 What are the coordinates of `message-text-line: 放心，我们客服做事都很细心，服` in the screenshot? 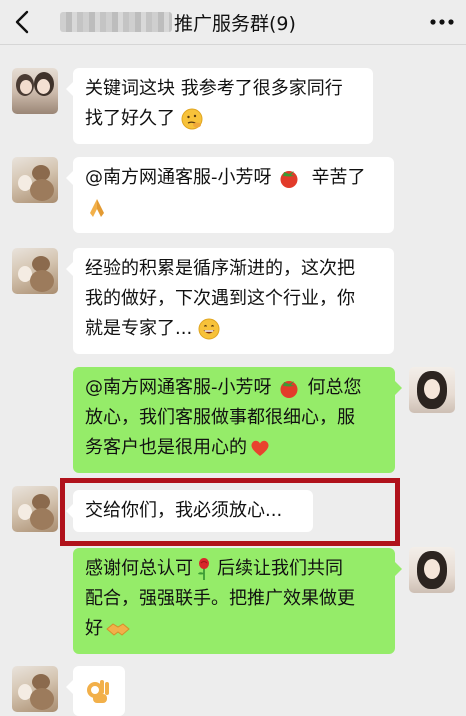 It's located at (220, 417).